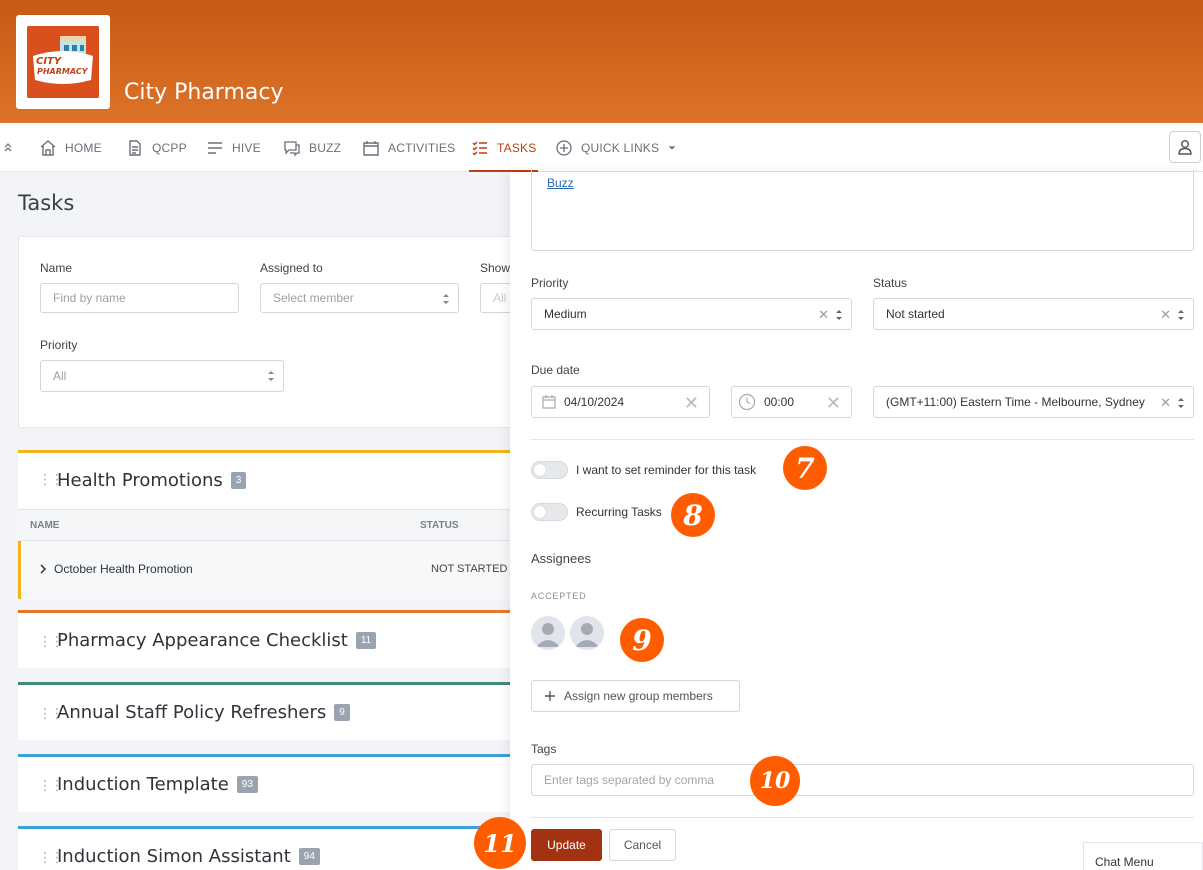  What do you see at coordinates (1185, 147) in the screenshot?
I see `user-menu-button` at bounding box center [1185, 147].